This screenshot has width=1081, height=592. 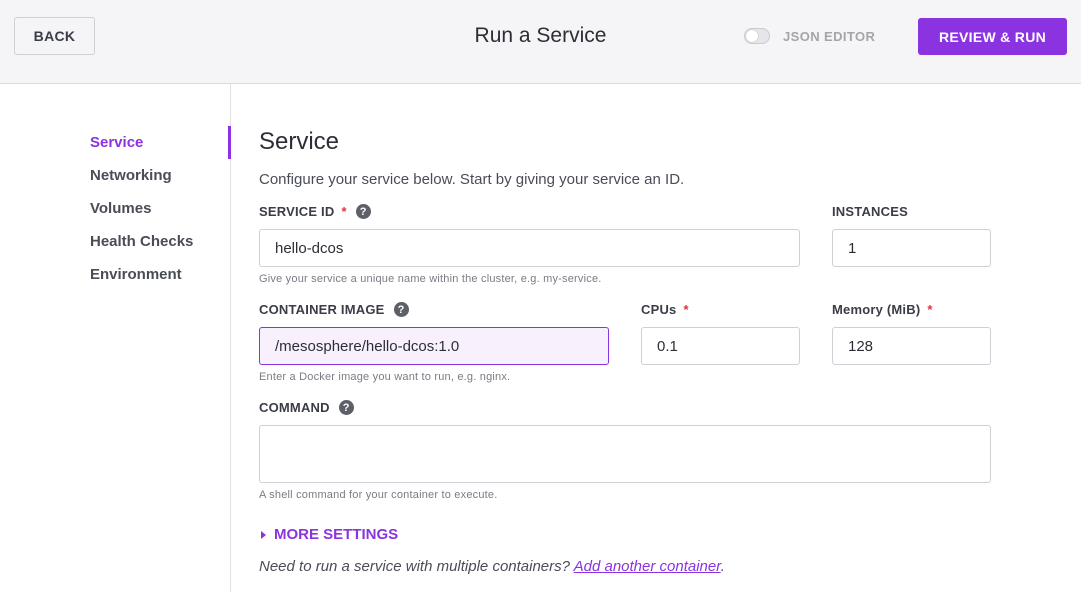 I want to click on sidebar-item-health-checks: Health Checks, so click(x=141, y=241).